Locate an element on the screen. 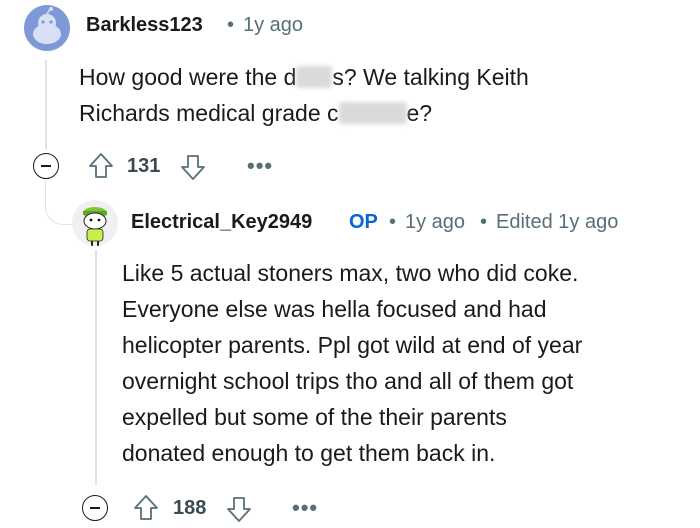 The height and width of the screenshot is (528, 700). comment-line: Everyone else was hella focused and had is located at coordinates (334, 309).